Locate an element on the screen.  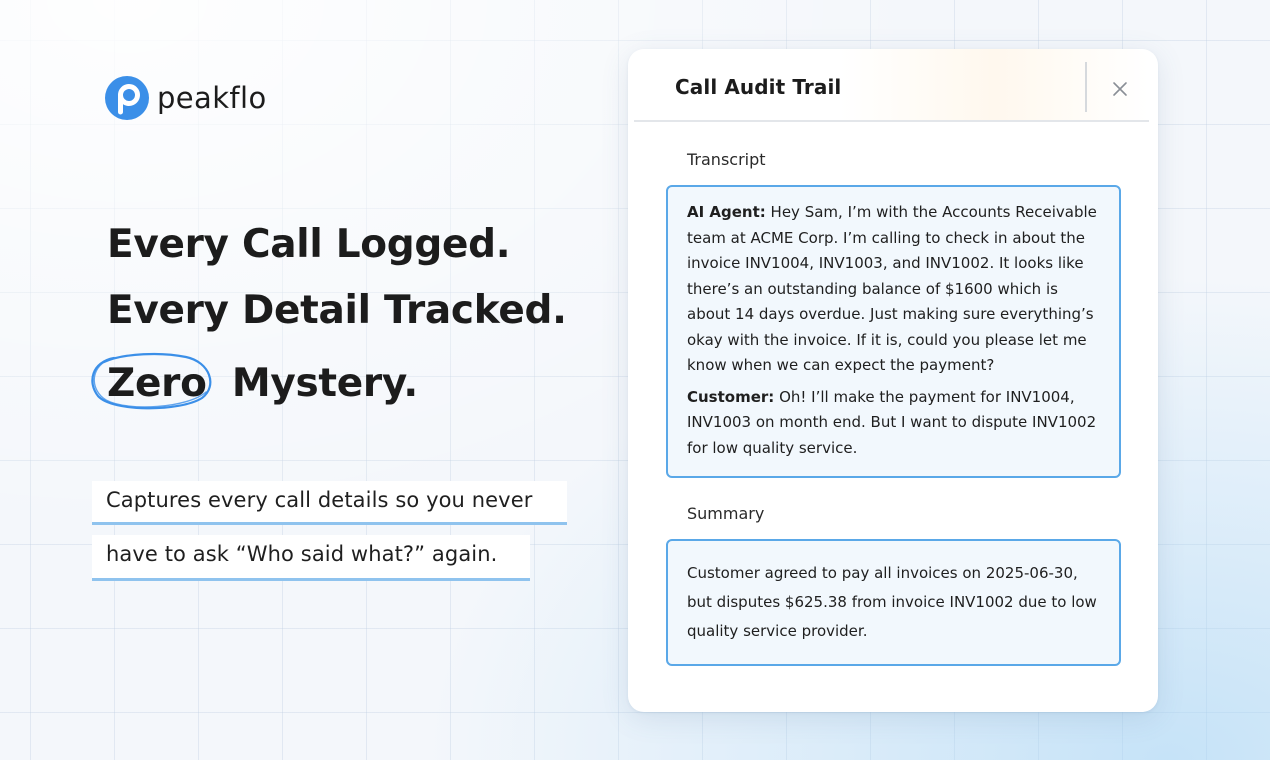
brand-logo: peakflo is located at coordinates (185, 98).